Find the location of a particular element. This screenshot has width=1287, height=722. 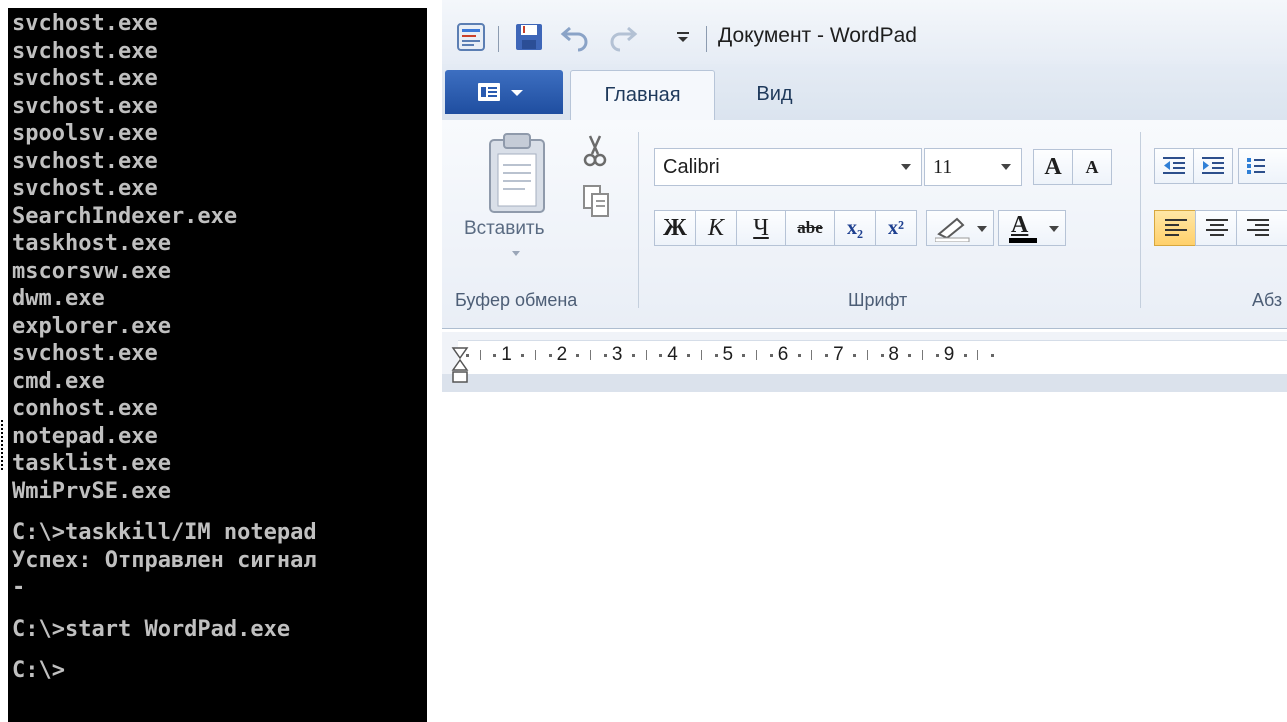

console-line: C:\> is located at coordinates (38, 670).